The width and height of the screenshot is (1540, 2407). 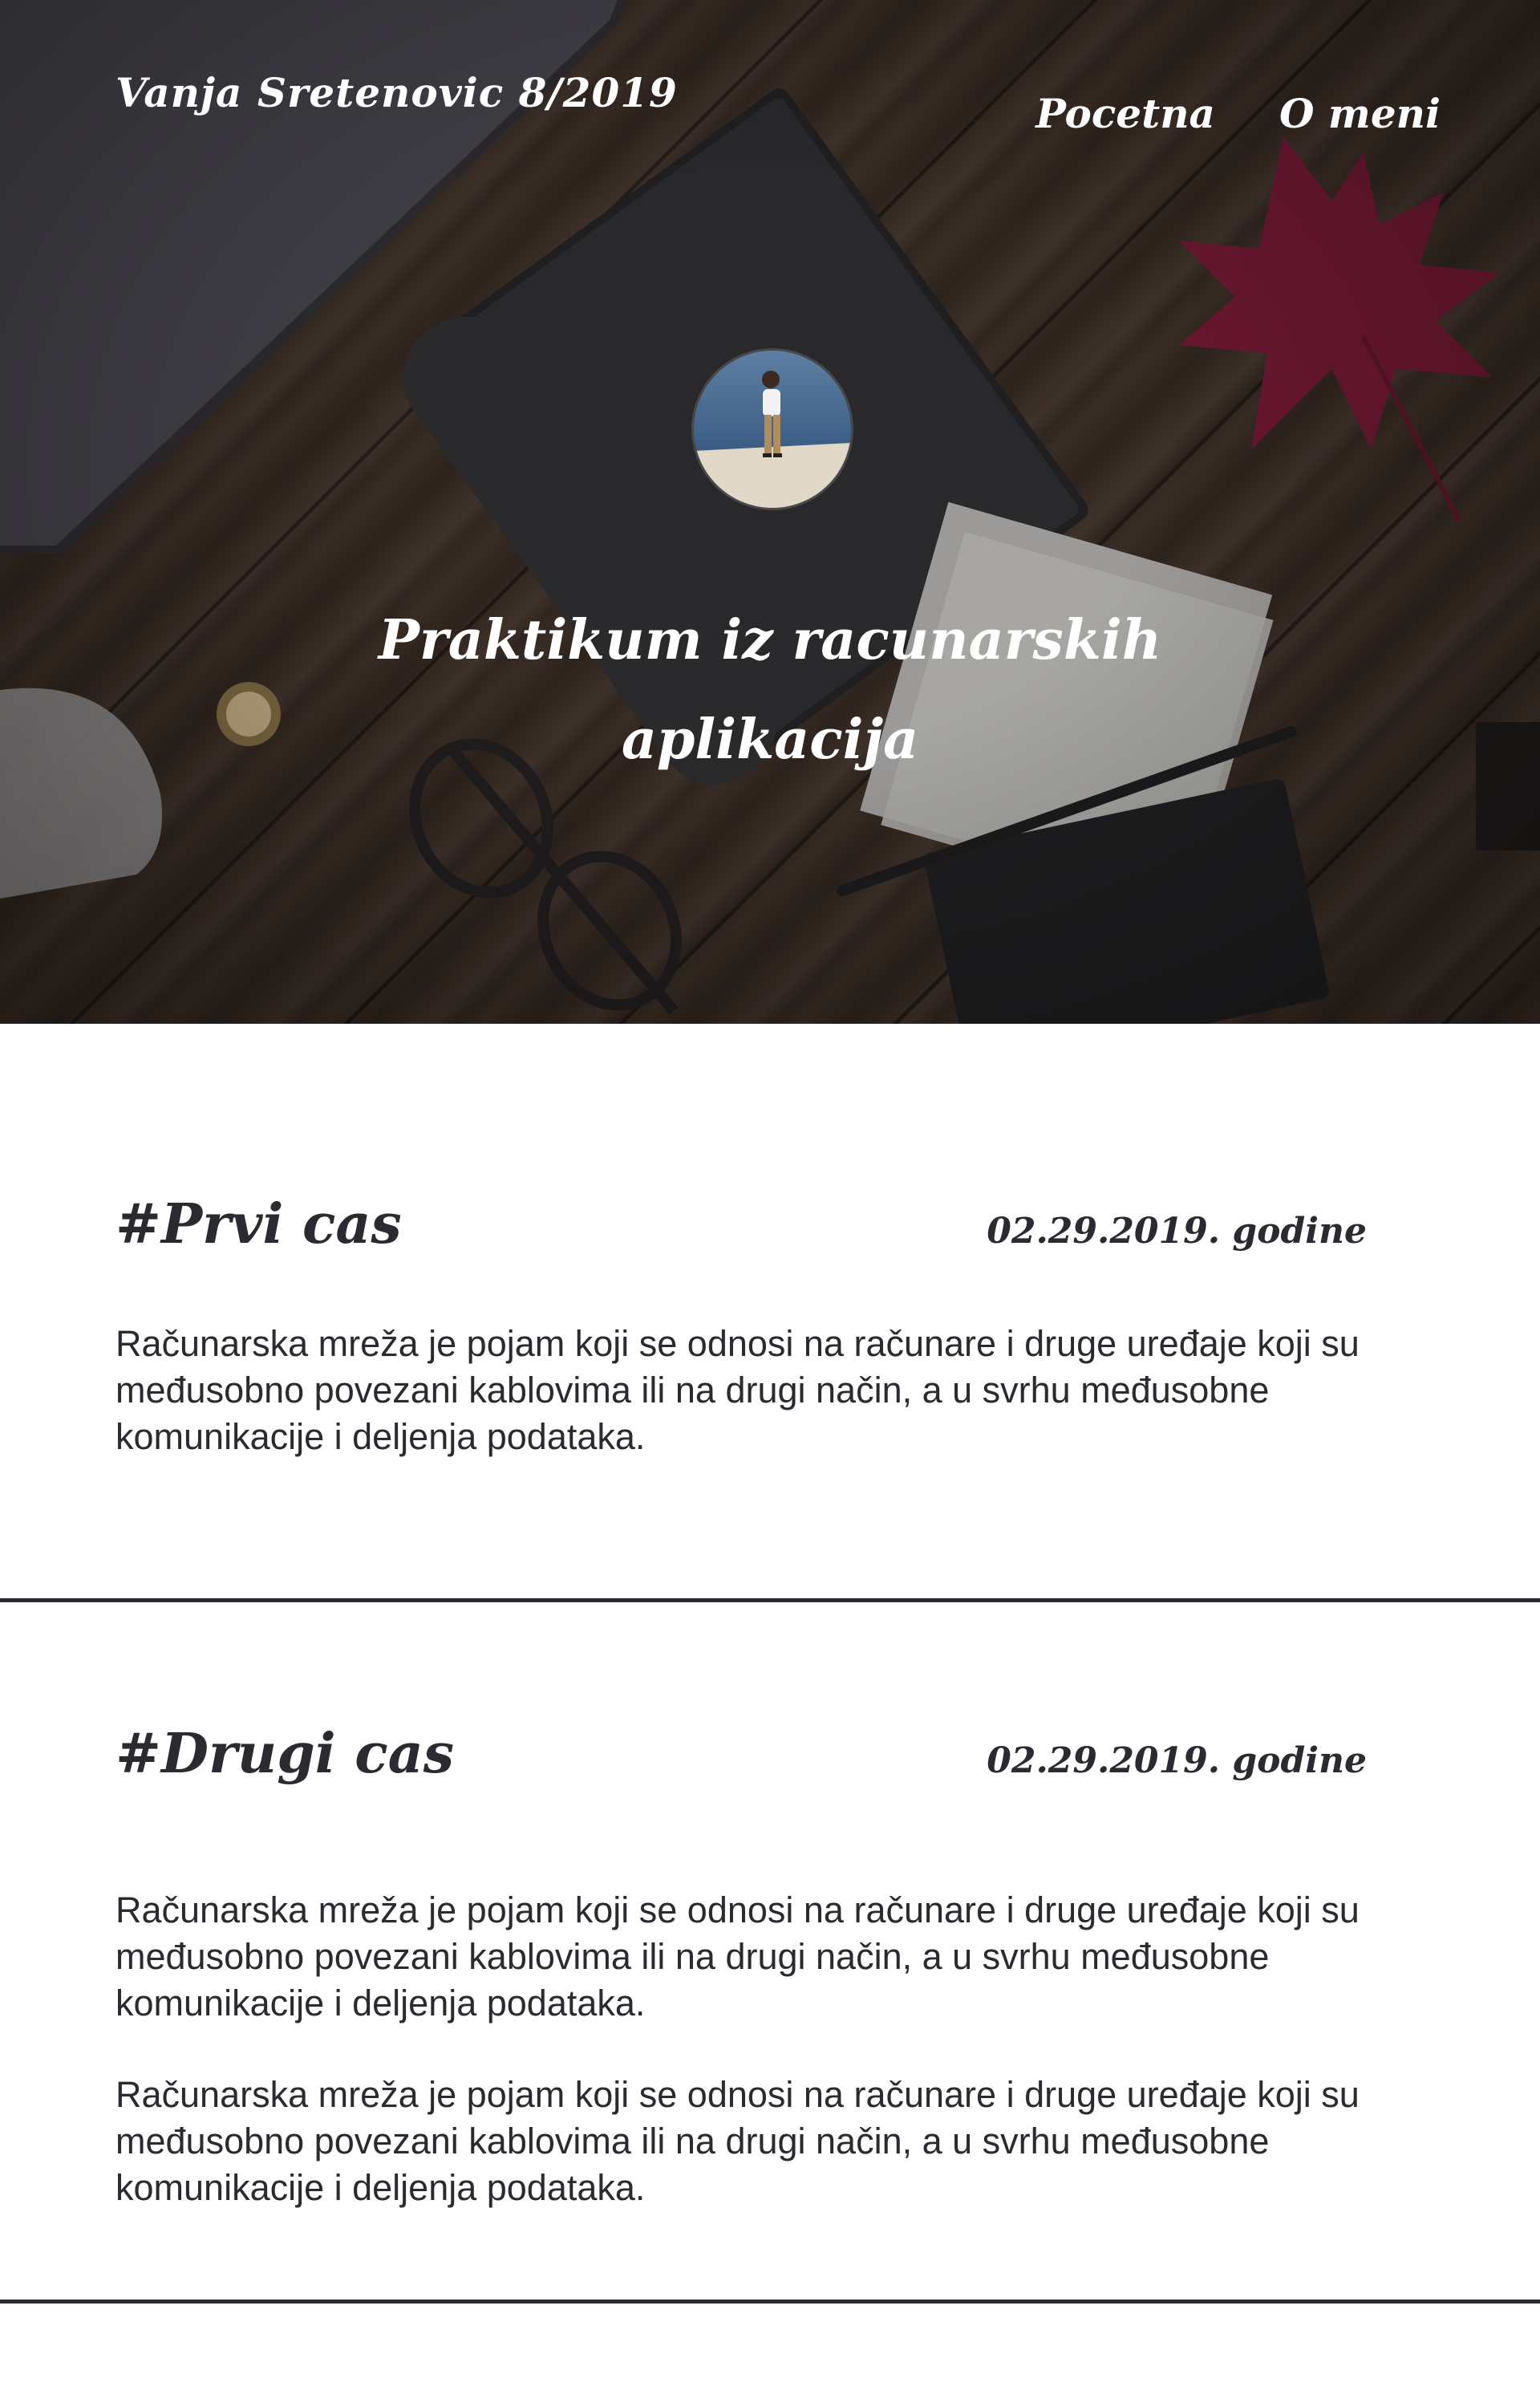 What do you see at coordinates (772, 429) in the screenshot?
I see `avatar` at bounding box center [772, 429].